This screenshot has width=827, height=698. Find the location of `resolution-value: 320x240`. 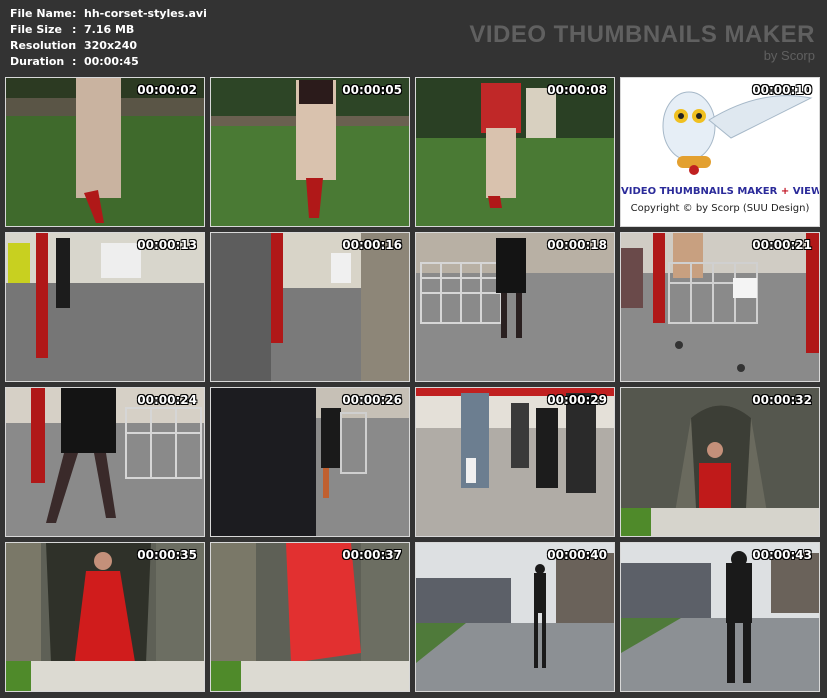

resolution-value: 320x240 is located at coordinates (111, 45).